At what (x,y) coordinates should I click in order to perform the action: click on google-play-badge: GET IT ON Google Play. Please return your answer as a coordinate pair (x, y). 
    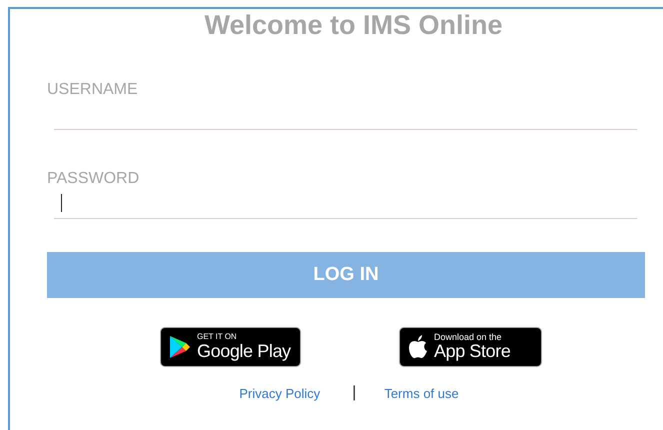
    Looking at the image, I should click on (230, 347).